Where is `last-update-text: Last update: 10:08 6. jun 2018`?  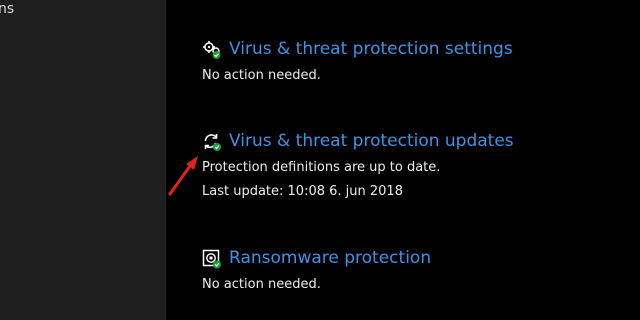 last-update-text: Last update: 10:08 6. jun 2018 is located at coordinates (302, 191).